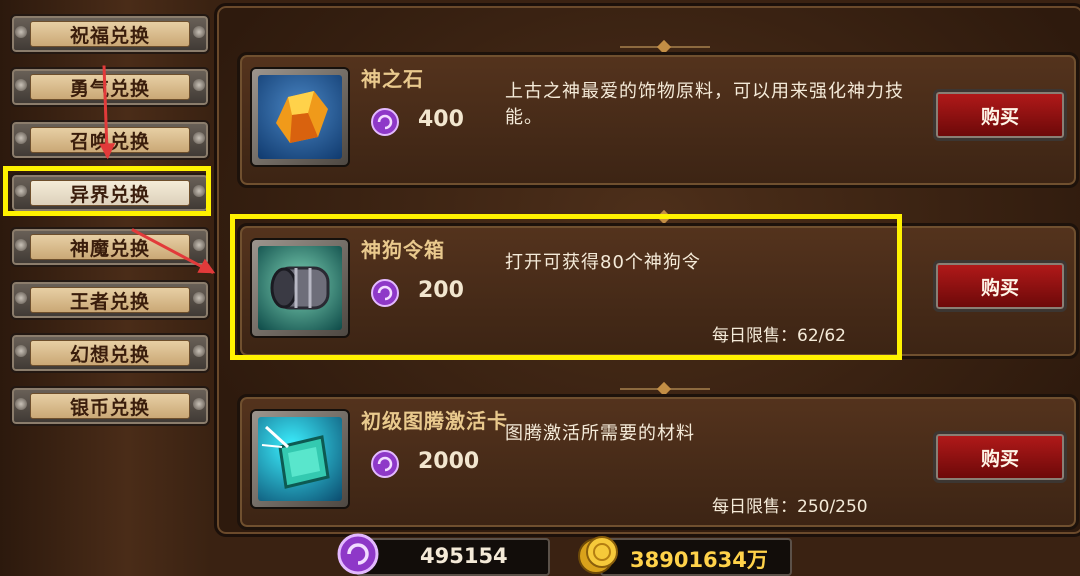 The height and width of the screenshot is (576, 1080). What do you see at coordinates (441, 119) in the screenshot?
I see `item-price: 400` at bounding box center [441, 119].